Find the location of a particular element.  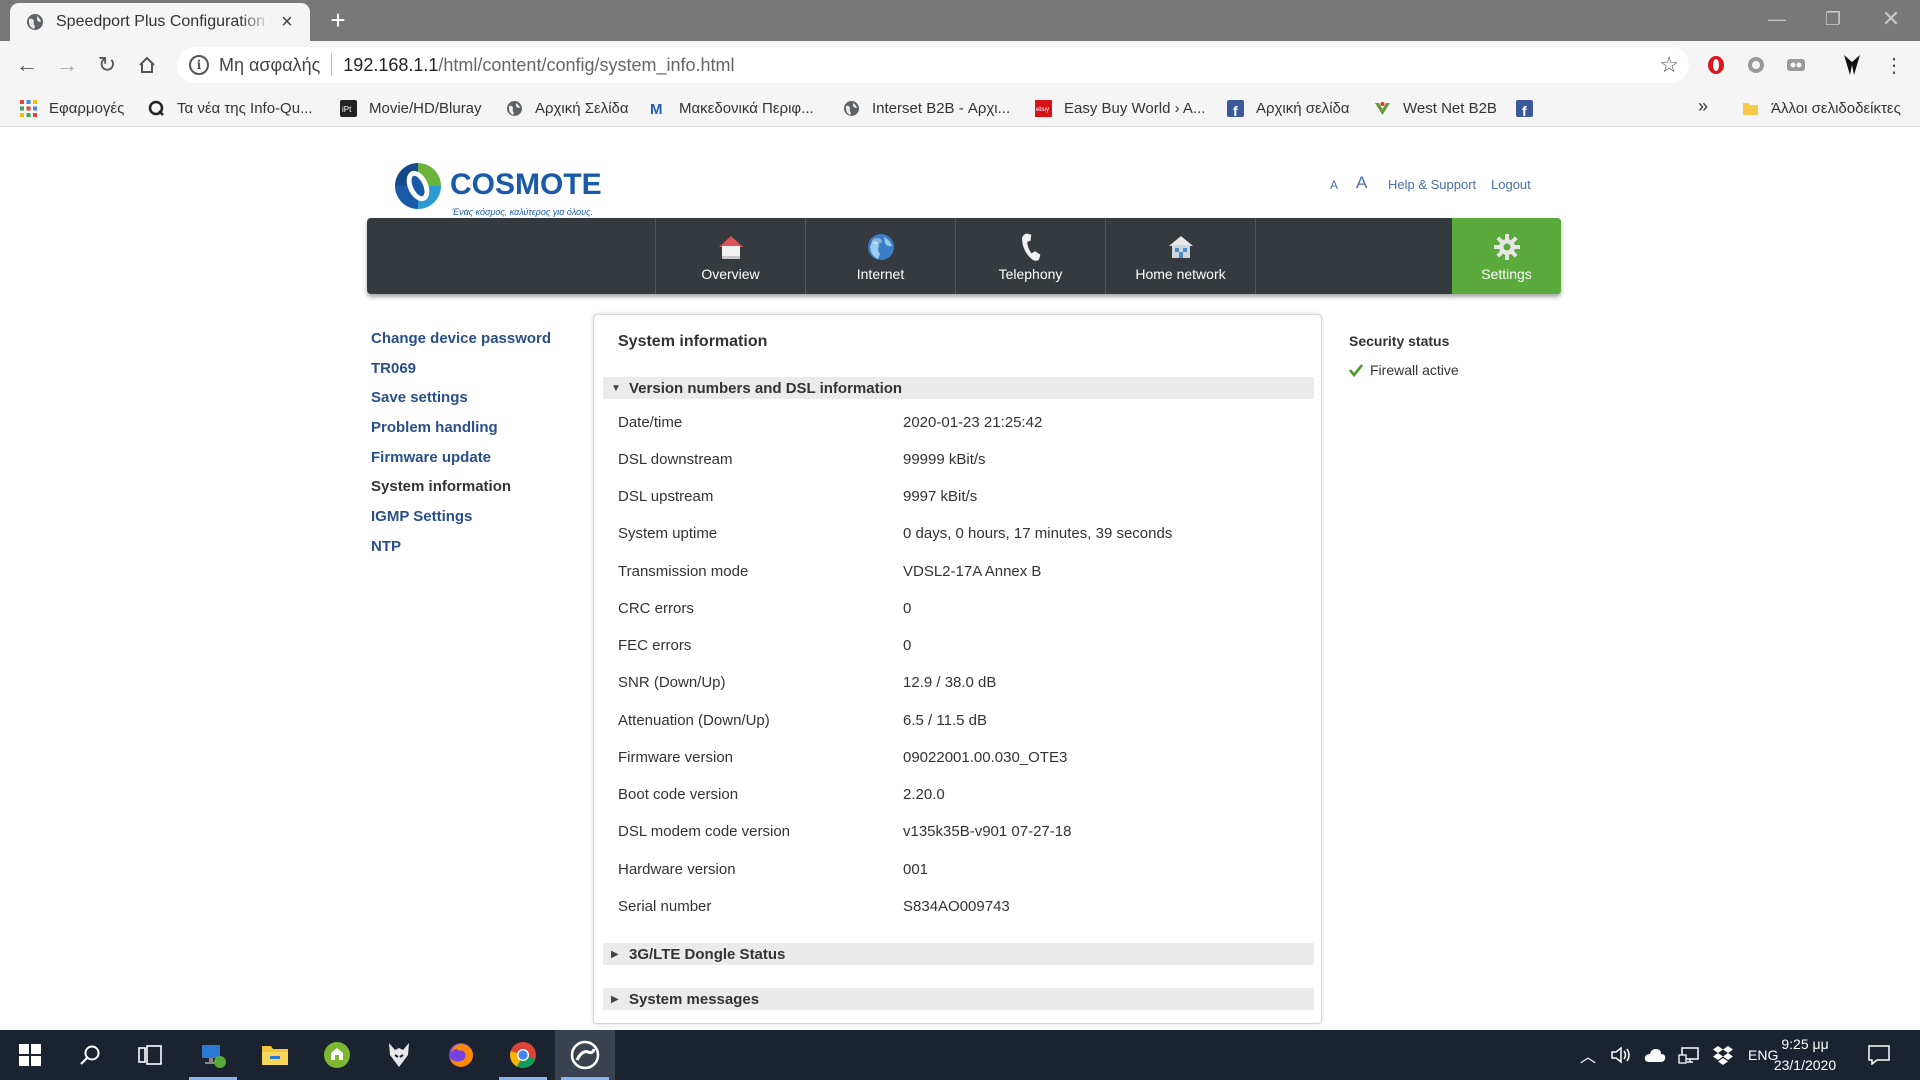

gear-icon is located at coordinates (1506, 247).